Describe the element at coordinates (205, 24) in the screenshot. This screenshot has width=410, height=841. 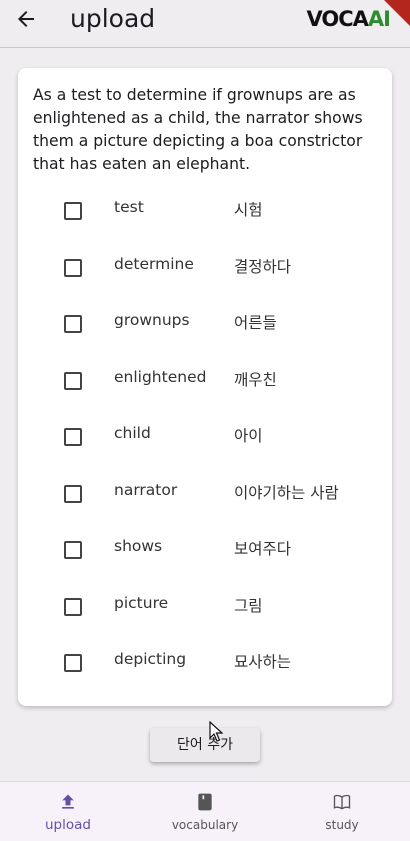
I see `app-bar: upload VOCAAI` at that location.